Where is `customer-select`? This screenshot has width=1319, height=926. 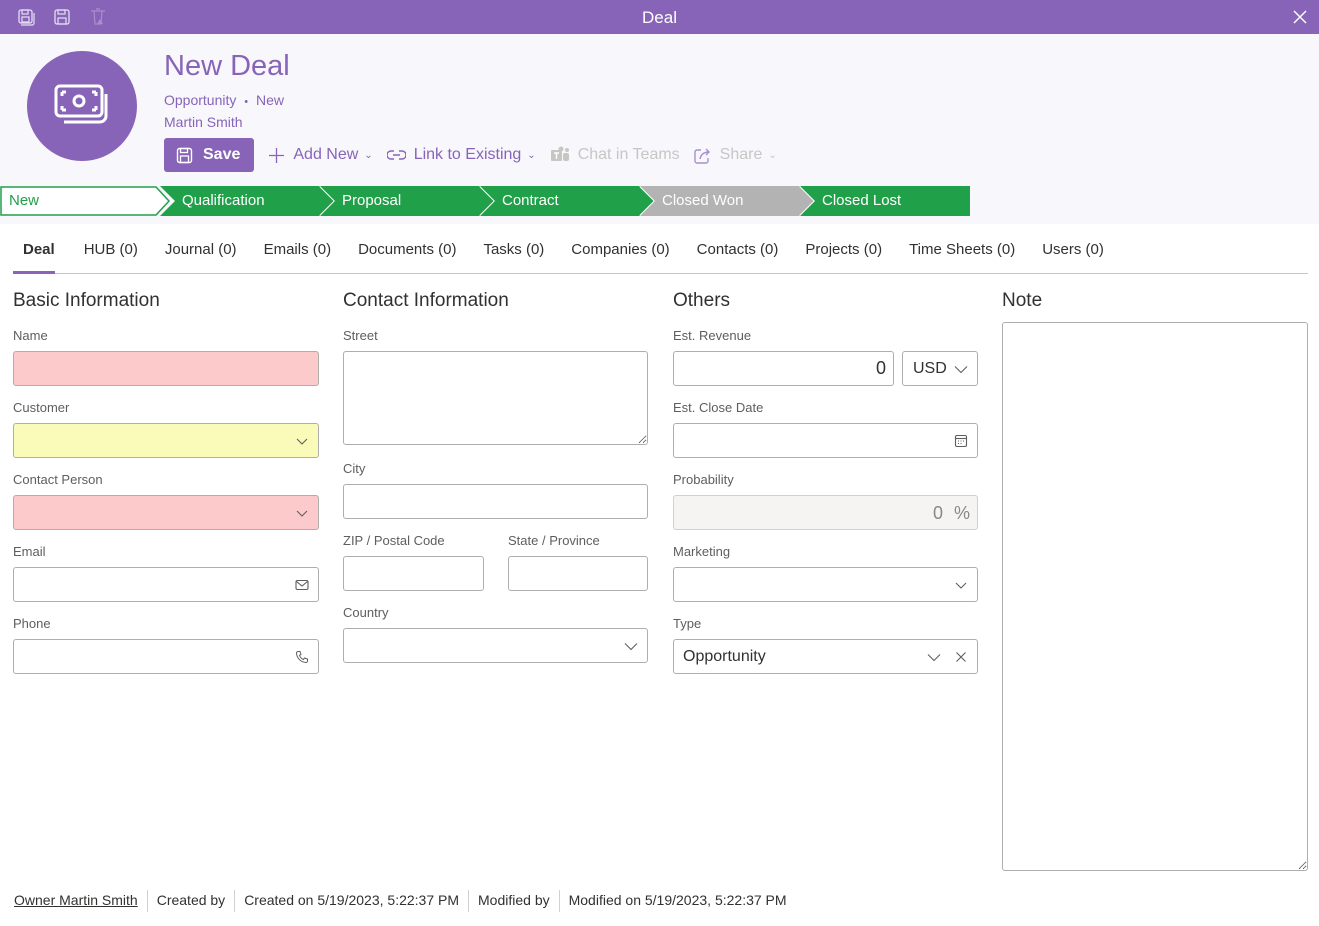
customer-select is located at coordinates (166, 440).